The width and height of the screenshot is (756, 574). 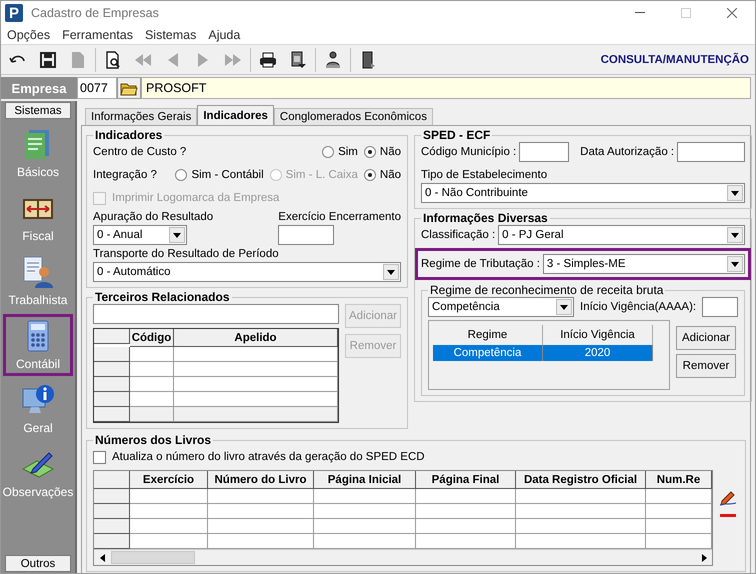 I want to click on save-icon, so click(x=48, y=60).